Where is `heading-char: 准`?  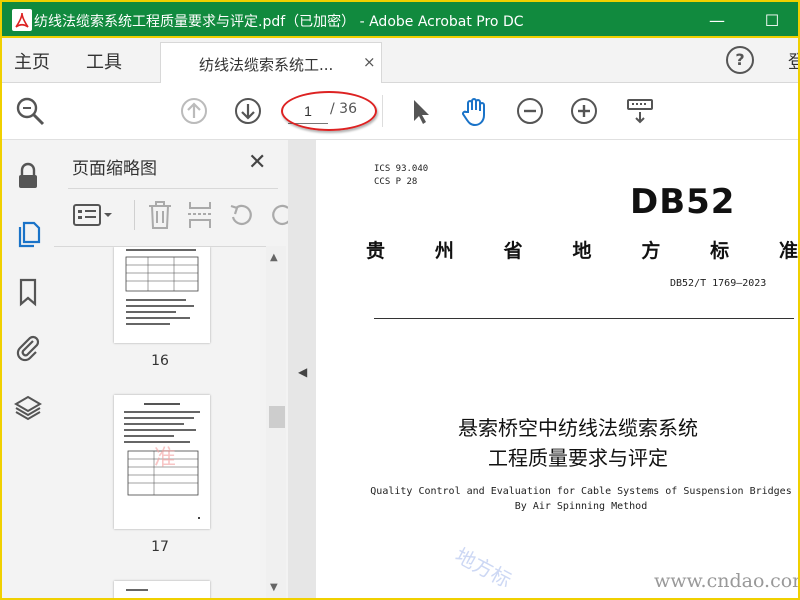
heading-char: 准 is located at coordinates (788, 251).